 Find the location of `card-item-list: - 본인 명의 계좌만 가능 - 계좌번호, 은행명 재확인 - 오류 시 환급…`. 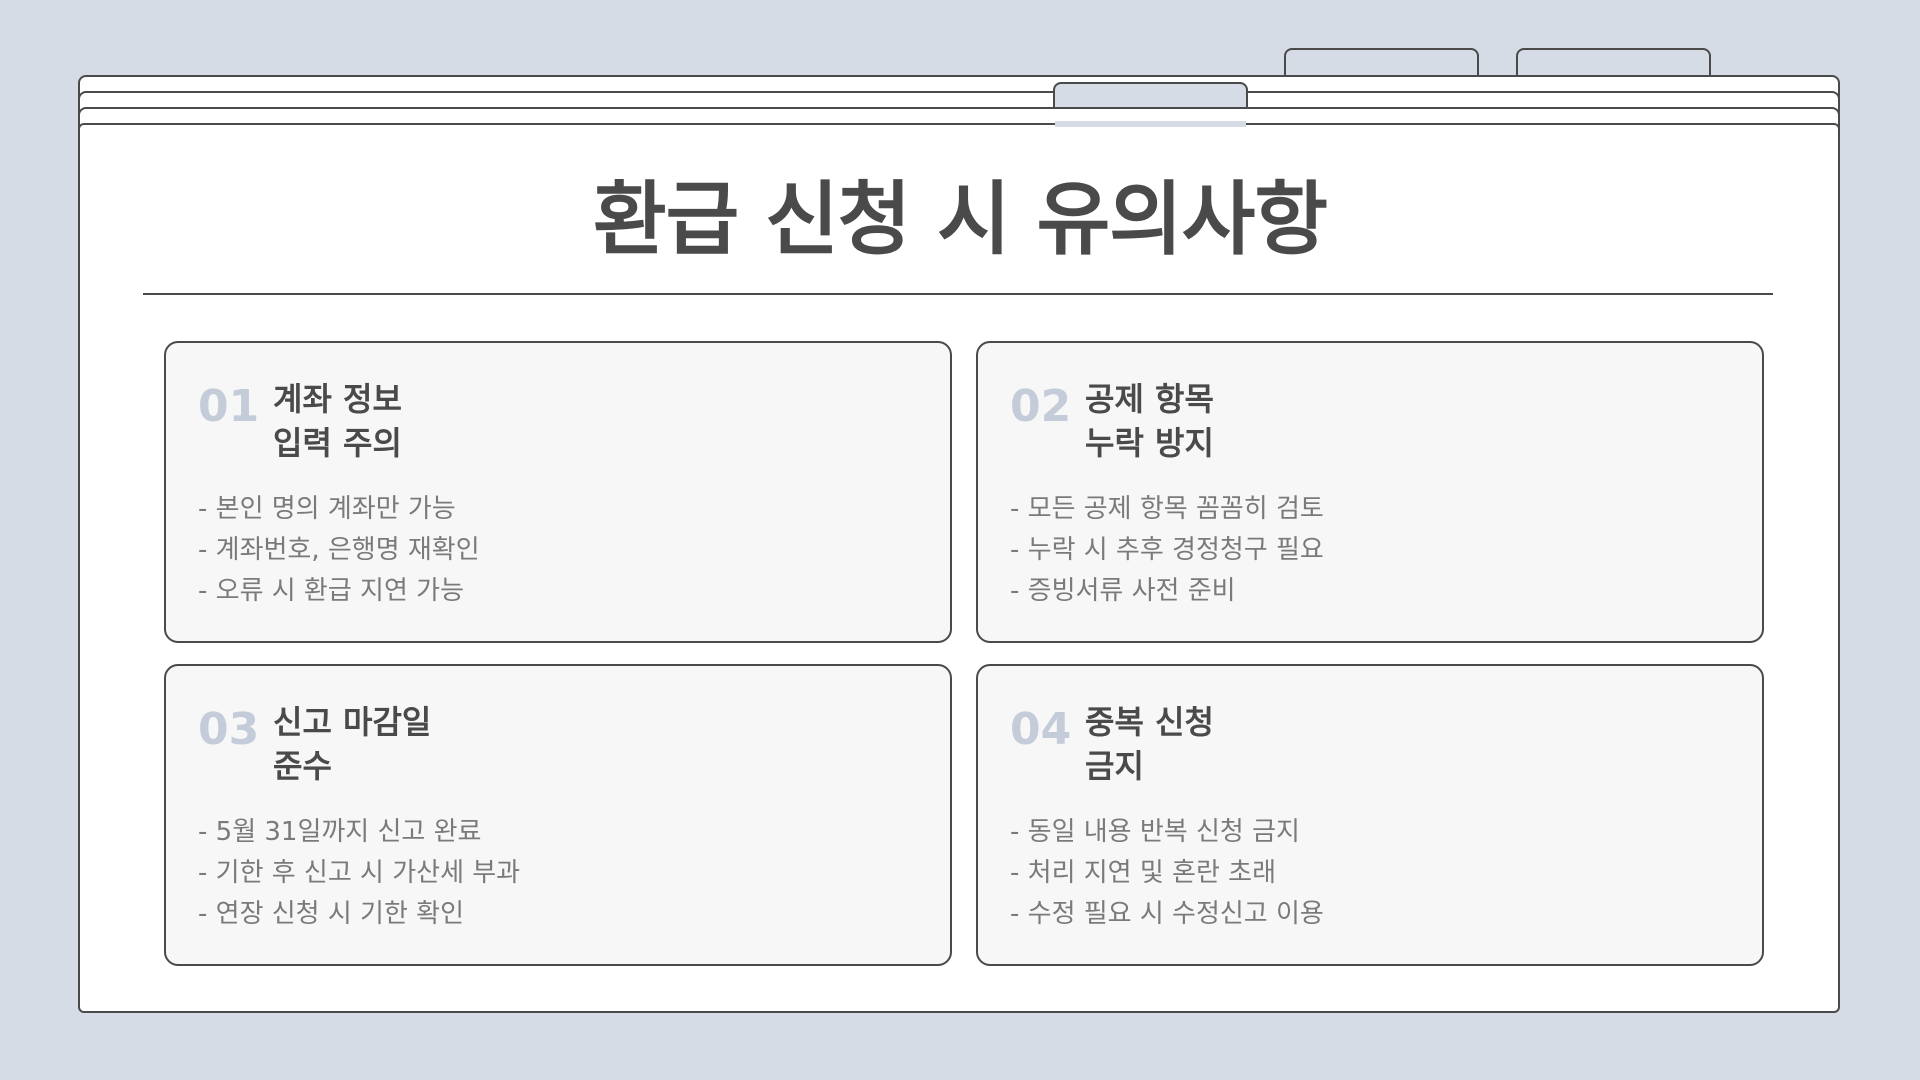

card-item-list: - 본인 명의 계좌만 가능 - 계좌번호, 은행명 재확인 - 오류 시 환급… is located at coordinates (339, 550).